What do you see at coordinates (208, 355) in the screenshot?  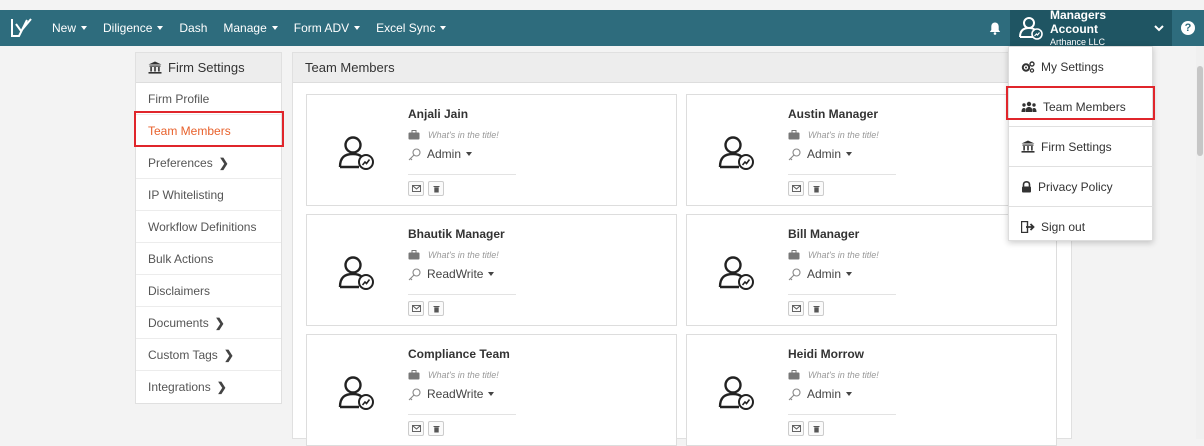 I see `sidebar-item-custom-tags: Custom Tags ❯` at bounding box center [208, 355].